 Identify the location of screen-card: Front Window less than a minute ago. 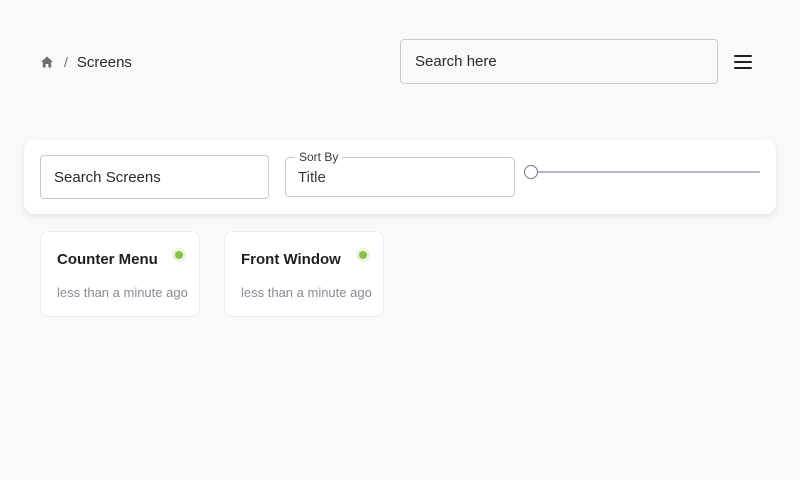
(304, 274).